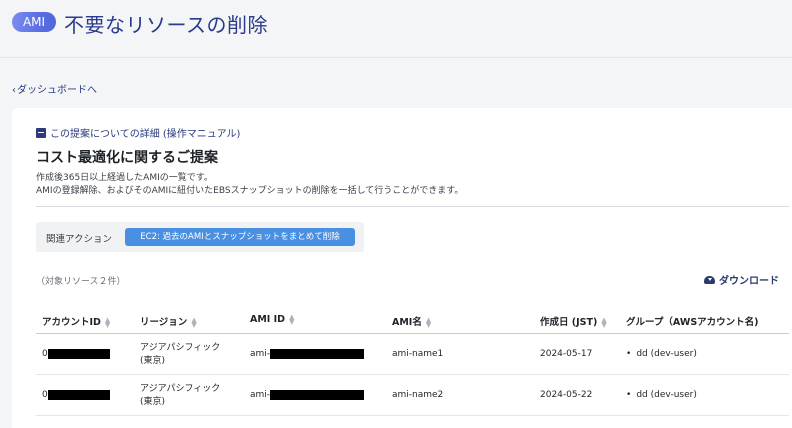 The width and height of the screenshot is (792, 428). I want to click on column-header-region: リージョン ▲ ▼, so click(168, 321).